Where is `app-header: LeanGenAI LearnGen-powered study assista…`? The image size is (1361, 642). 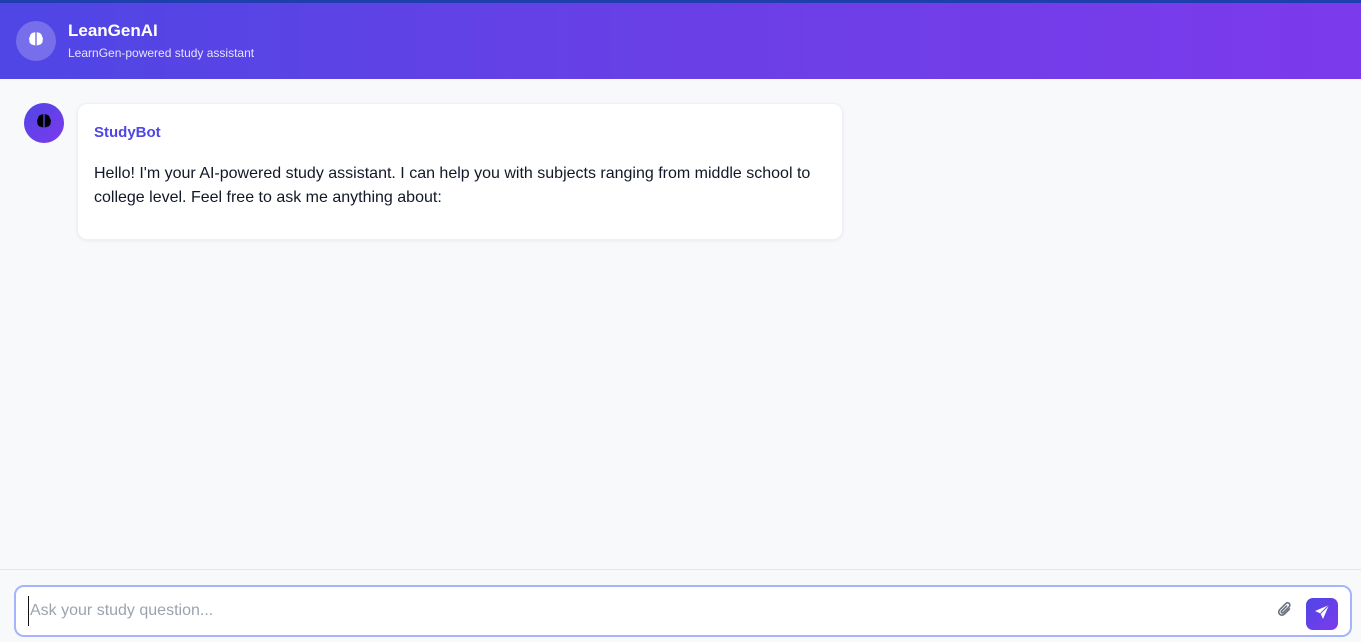
app-header: LeanGenAI LearnGen-powered study assista… is located at coordinates (680, 41).